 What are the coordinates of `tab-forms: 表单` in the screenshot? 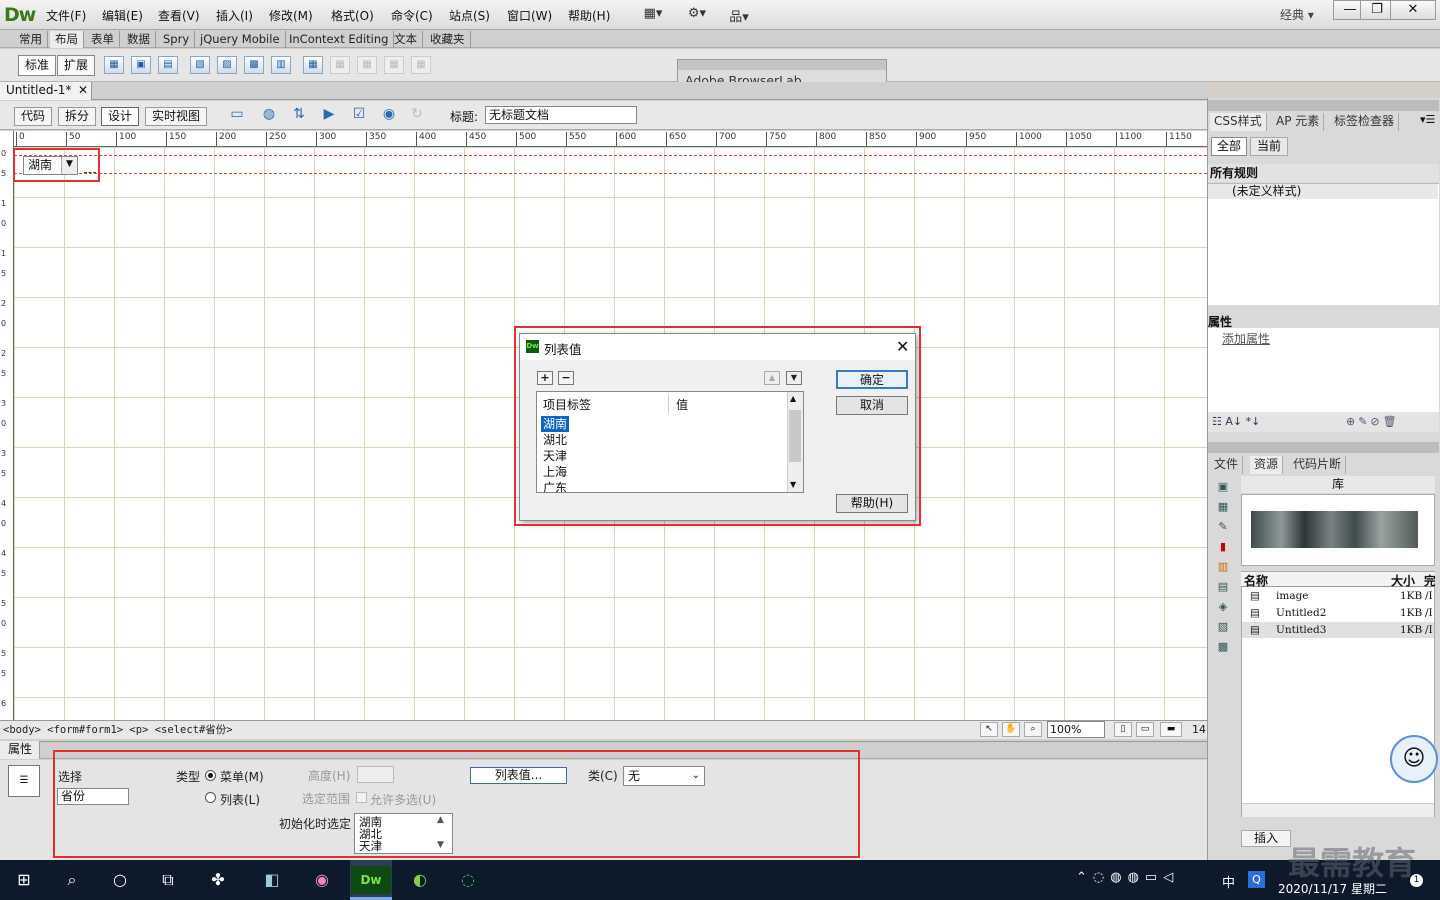 It's located at (103, 39).